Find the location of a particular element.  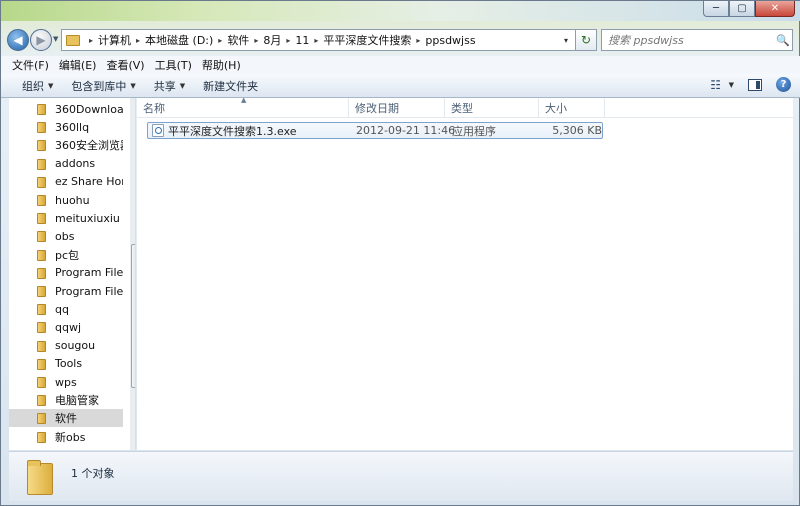

sidebar-item-label: 电脑管家 is located at coordinates (77, 401).